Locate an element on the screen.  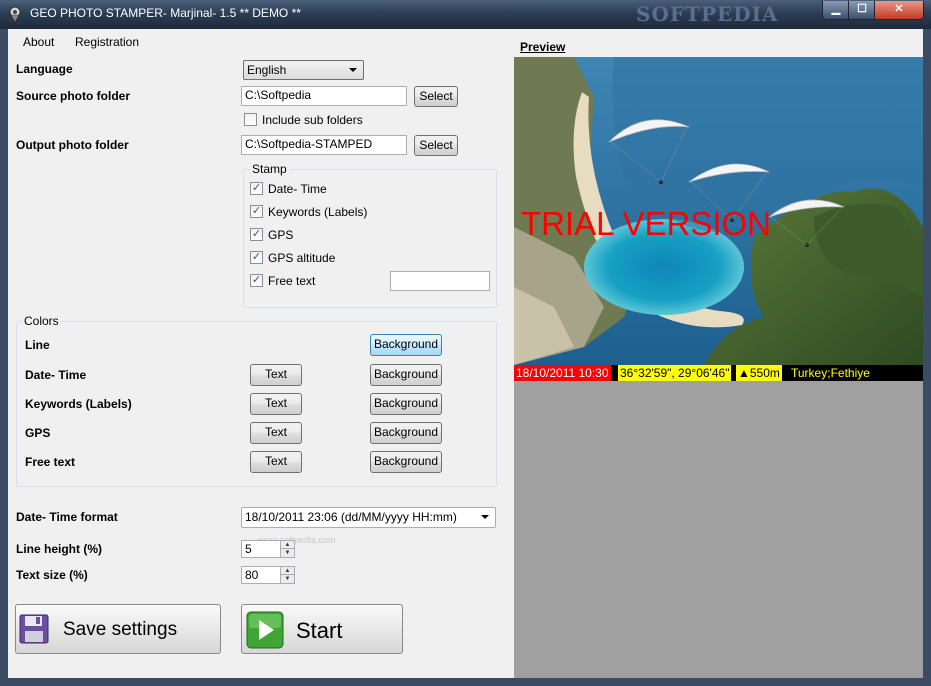
stamp-keywords: Turkey;Fethiye is located at coordinates (830, 373).